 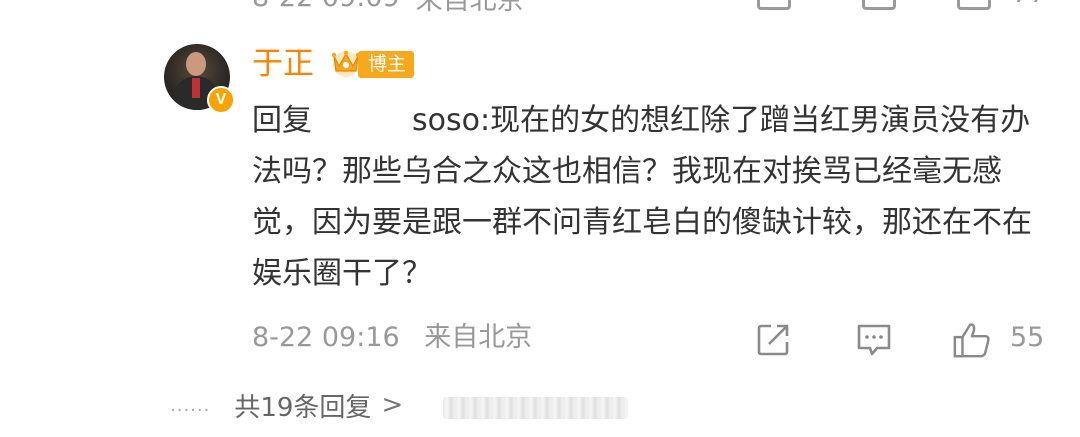 What do you see at coordinates (1027, 337) in the screenshot?
I see `like-count: 55` at bounding box center [1027, 337].